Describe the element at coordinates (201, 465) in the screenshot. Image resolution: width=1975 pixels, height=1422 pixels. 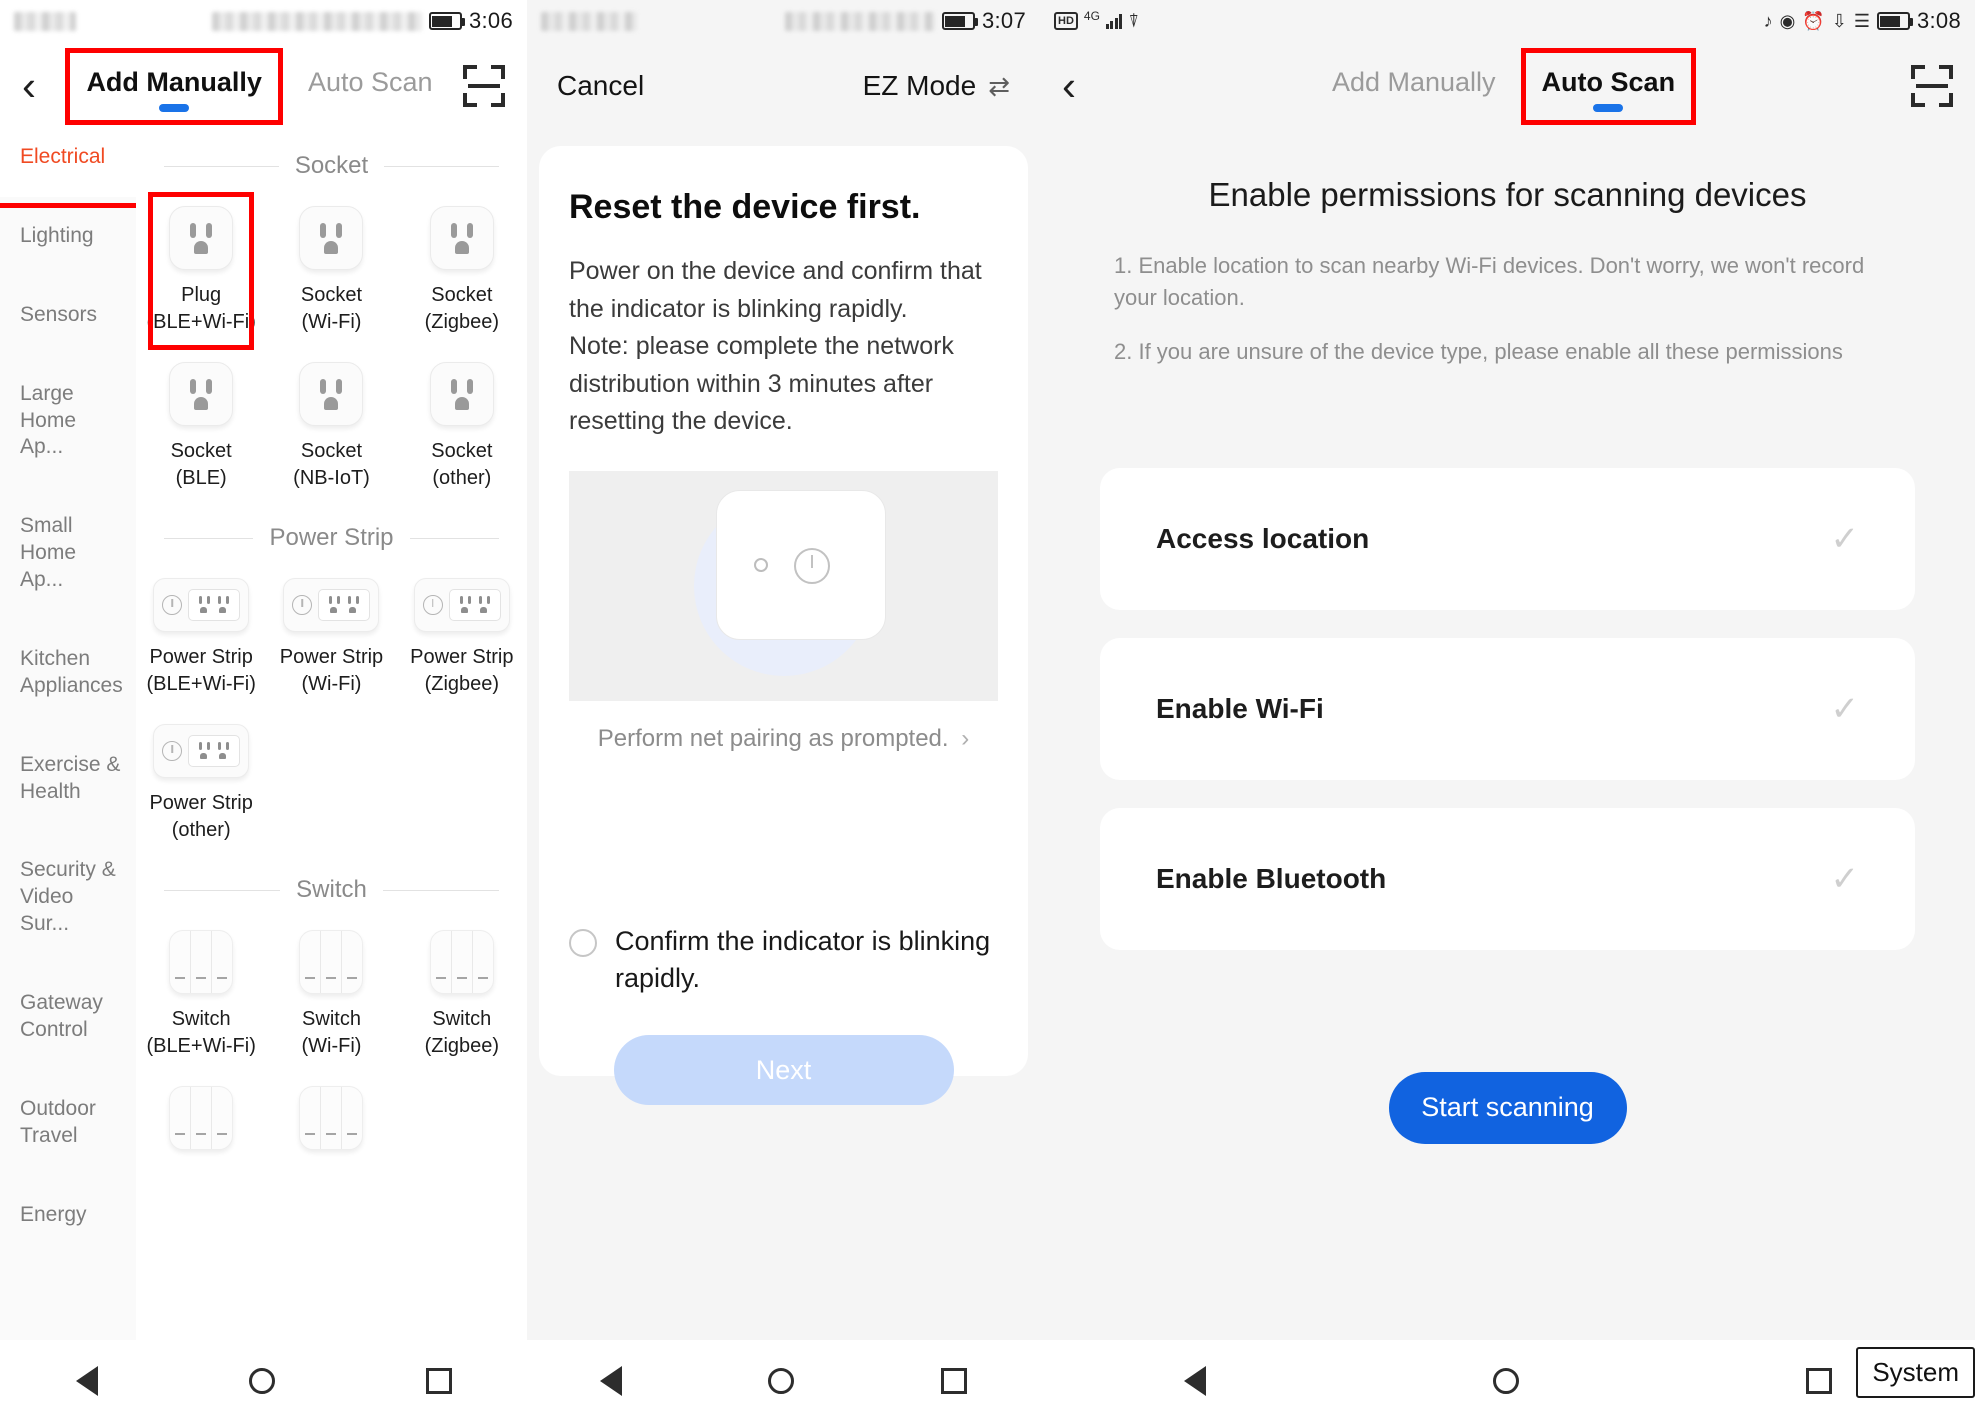
I see `device-label: Socket (BLE)` at that location.